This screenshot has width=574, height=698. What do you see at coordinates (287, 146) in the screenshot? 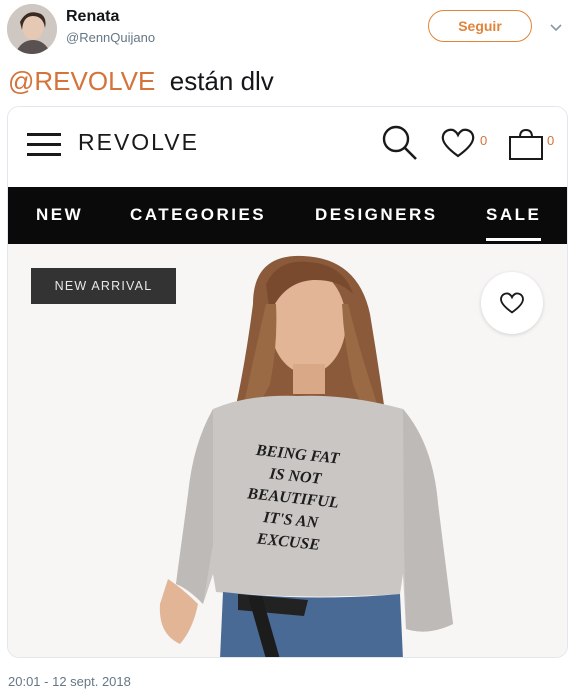
I see `revolve-header: REVOLVE 0 0` at bounding box center [287, 146].